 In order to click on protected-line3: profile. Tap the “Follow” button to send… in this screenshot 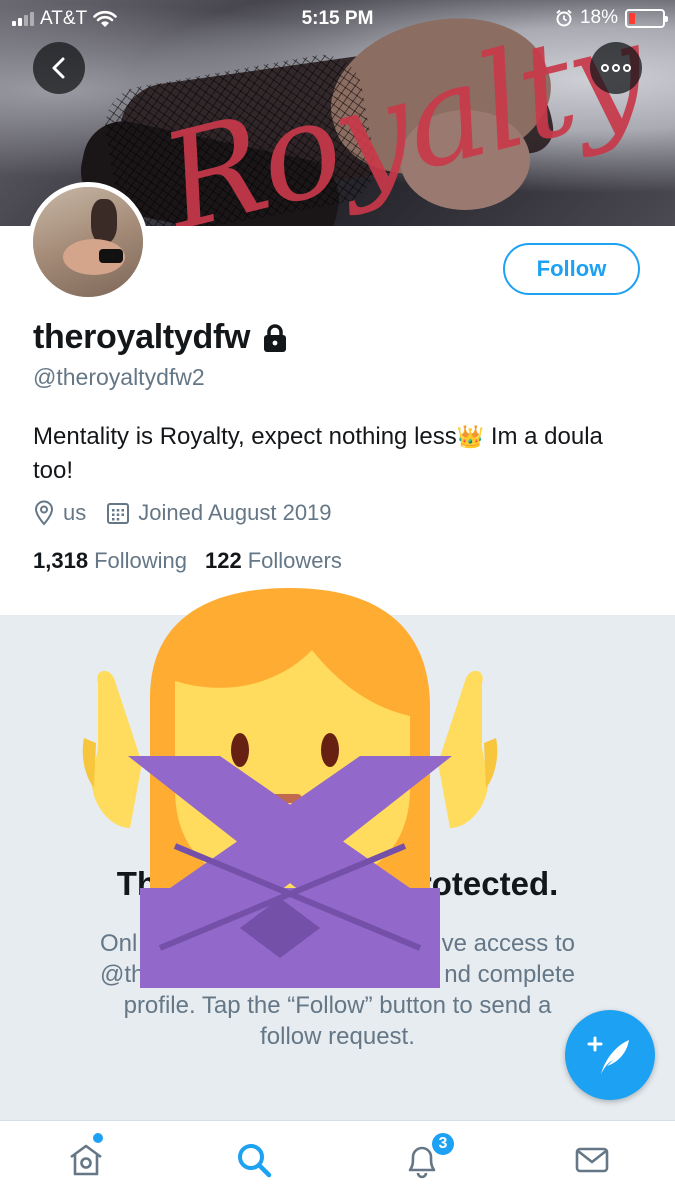, I will do `click(337, 1005)`.